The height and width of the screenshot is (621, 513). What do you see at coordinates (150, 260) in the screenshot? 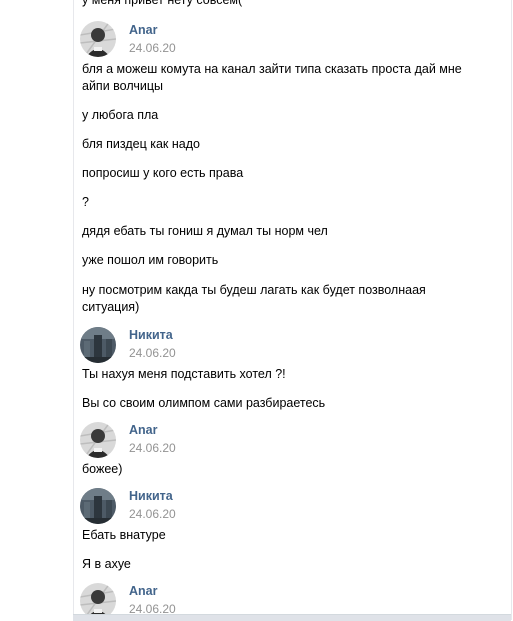
I see `message-text: уже пошол им говорить` at bounding box center [150, 260].